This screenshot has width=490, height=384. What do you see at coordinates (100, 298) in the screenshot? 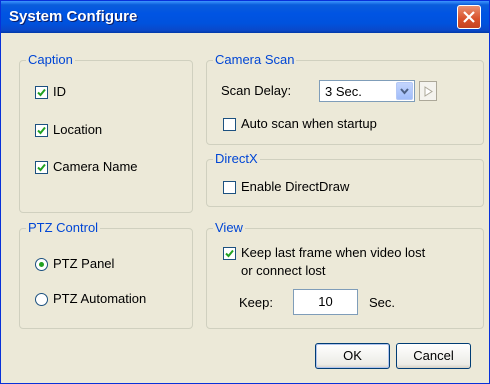
I see `ptz-automation-label: PTZ Automation` at bounding box center [100, 298].